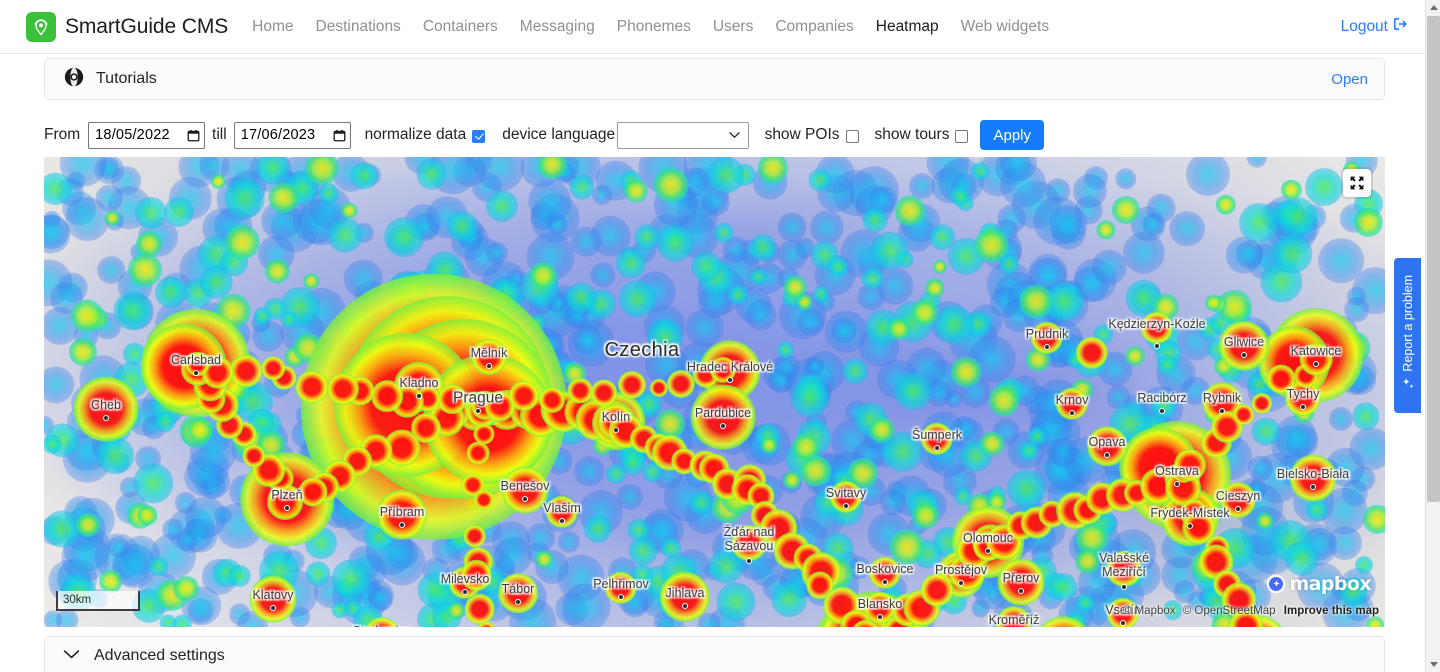  What do you see at coordinates (937, 435) in the screenshot?
I see `map-label: Šumperk` at bounding box center [937, 435].